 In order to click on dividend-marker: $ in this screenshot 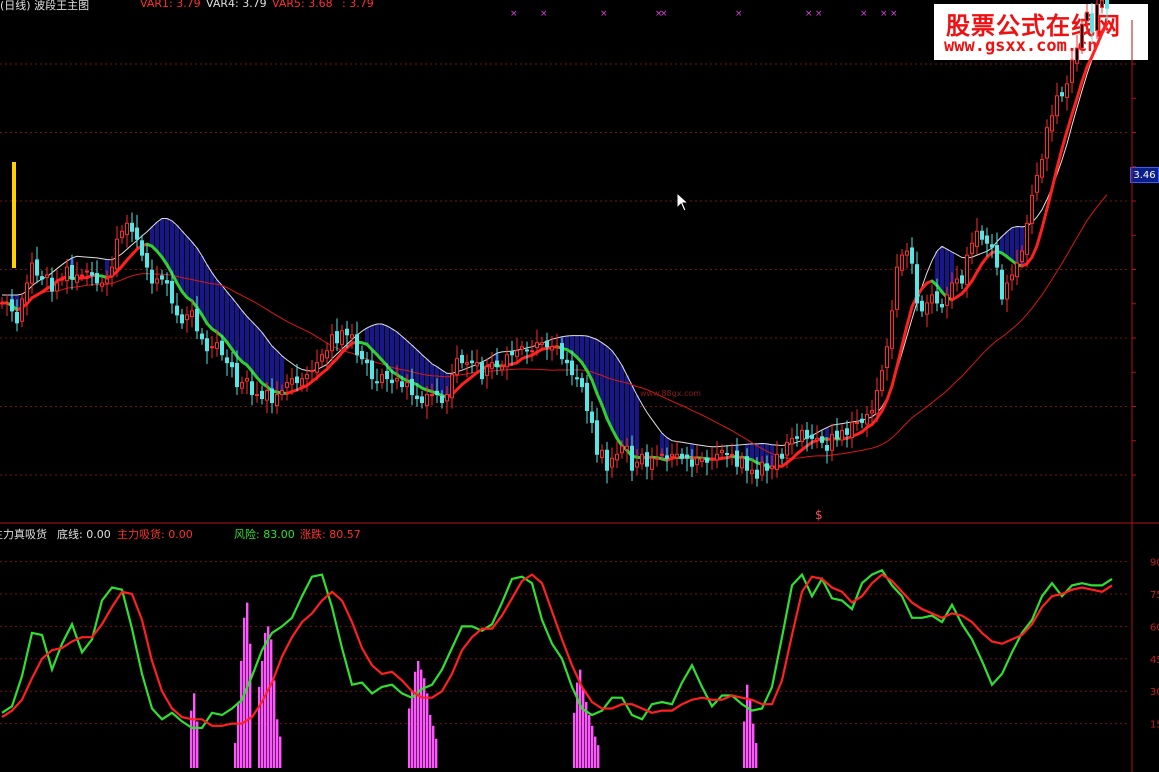, I will do `click(819, 515)`.